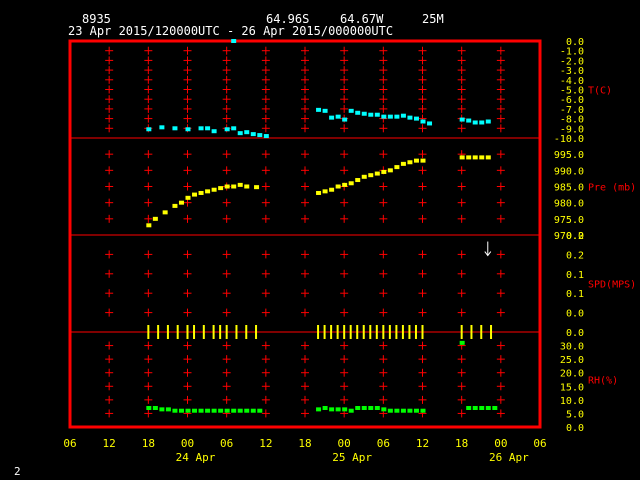 This screenshot has height=480, width=640. I want to click on y-tick-label: 995.0, so click(569, 155).